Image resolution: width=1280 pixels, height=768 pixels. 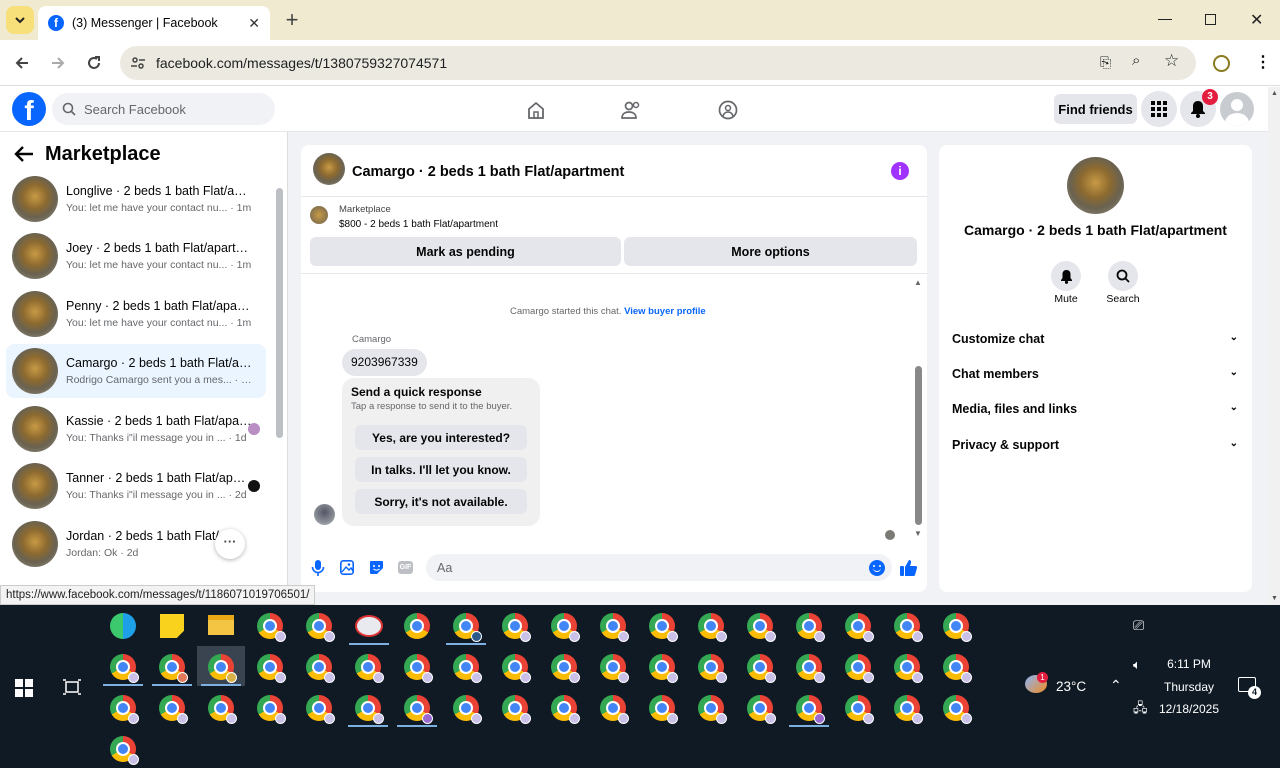 What do you see at coordinates (1199, 108) in the screenshot?
I see `notifications-button: 3` at bounding box center [1199, 108].